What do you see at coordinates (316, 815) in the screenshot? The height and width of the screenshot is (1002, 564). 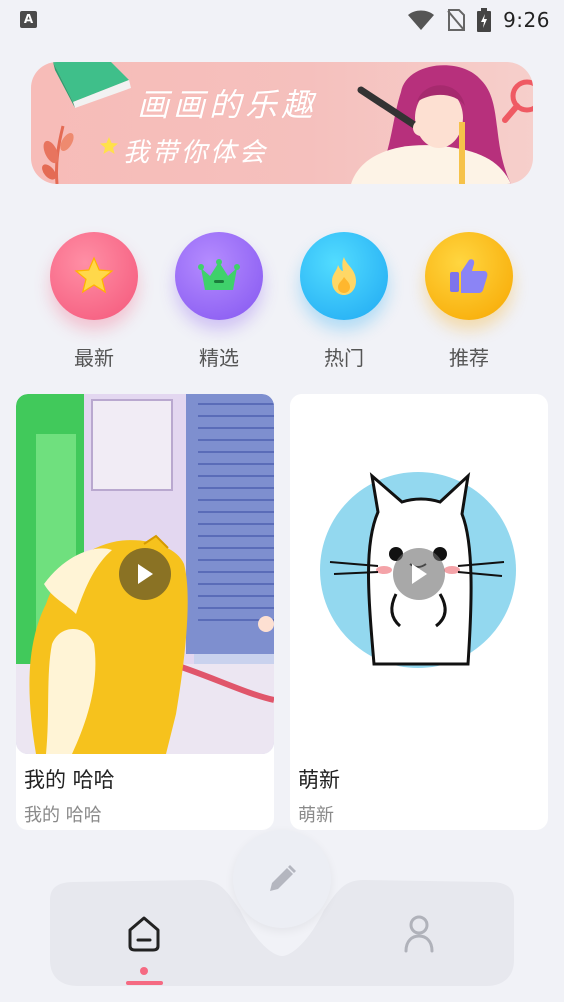 I see `card-subtitle: 萌新` at bounding box center [316, 815].